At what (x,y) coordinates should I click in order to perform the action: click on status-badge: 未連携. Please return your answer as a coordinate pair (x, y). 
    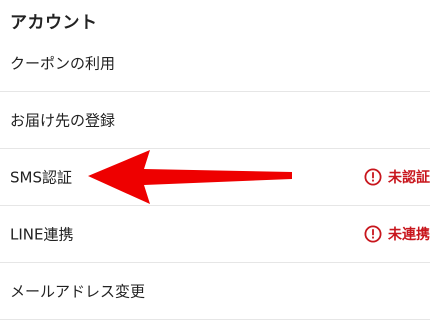
    Looking at the image, I should click on (397, 234).